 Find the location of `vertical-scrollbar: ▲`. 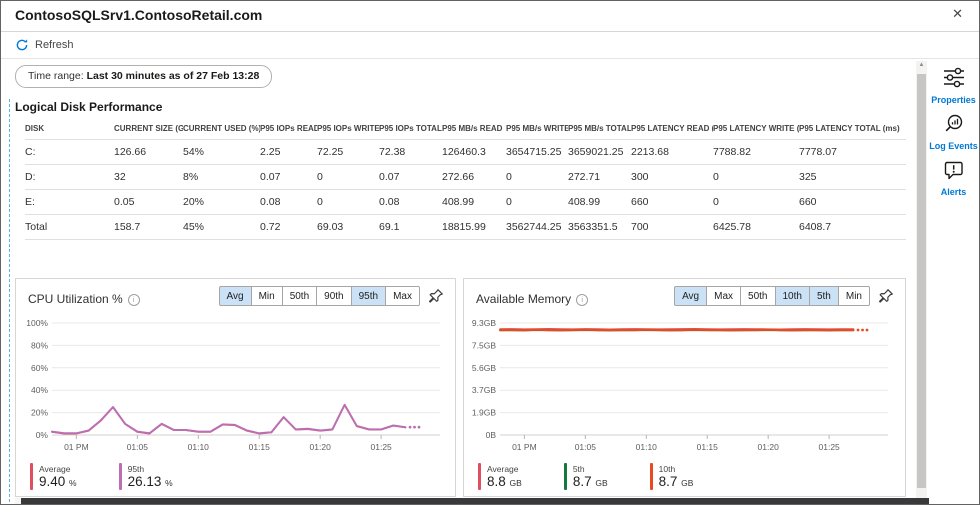

vertical-scrollbar: ▲ is located at coordinates (921, 279).